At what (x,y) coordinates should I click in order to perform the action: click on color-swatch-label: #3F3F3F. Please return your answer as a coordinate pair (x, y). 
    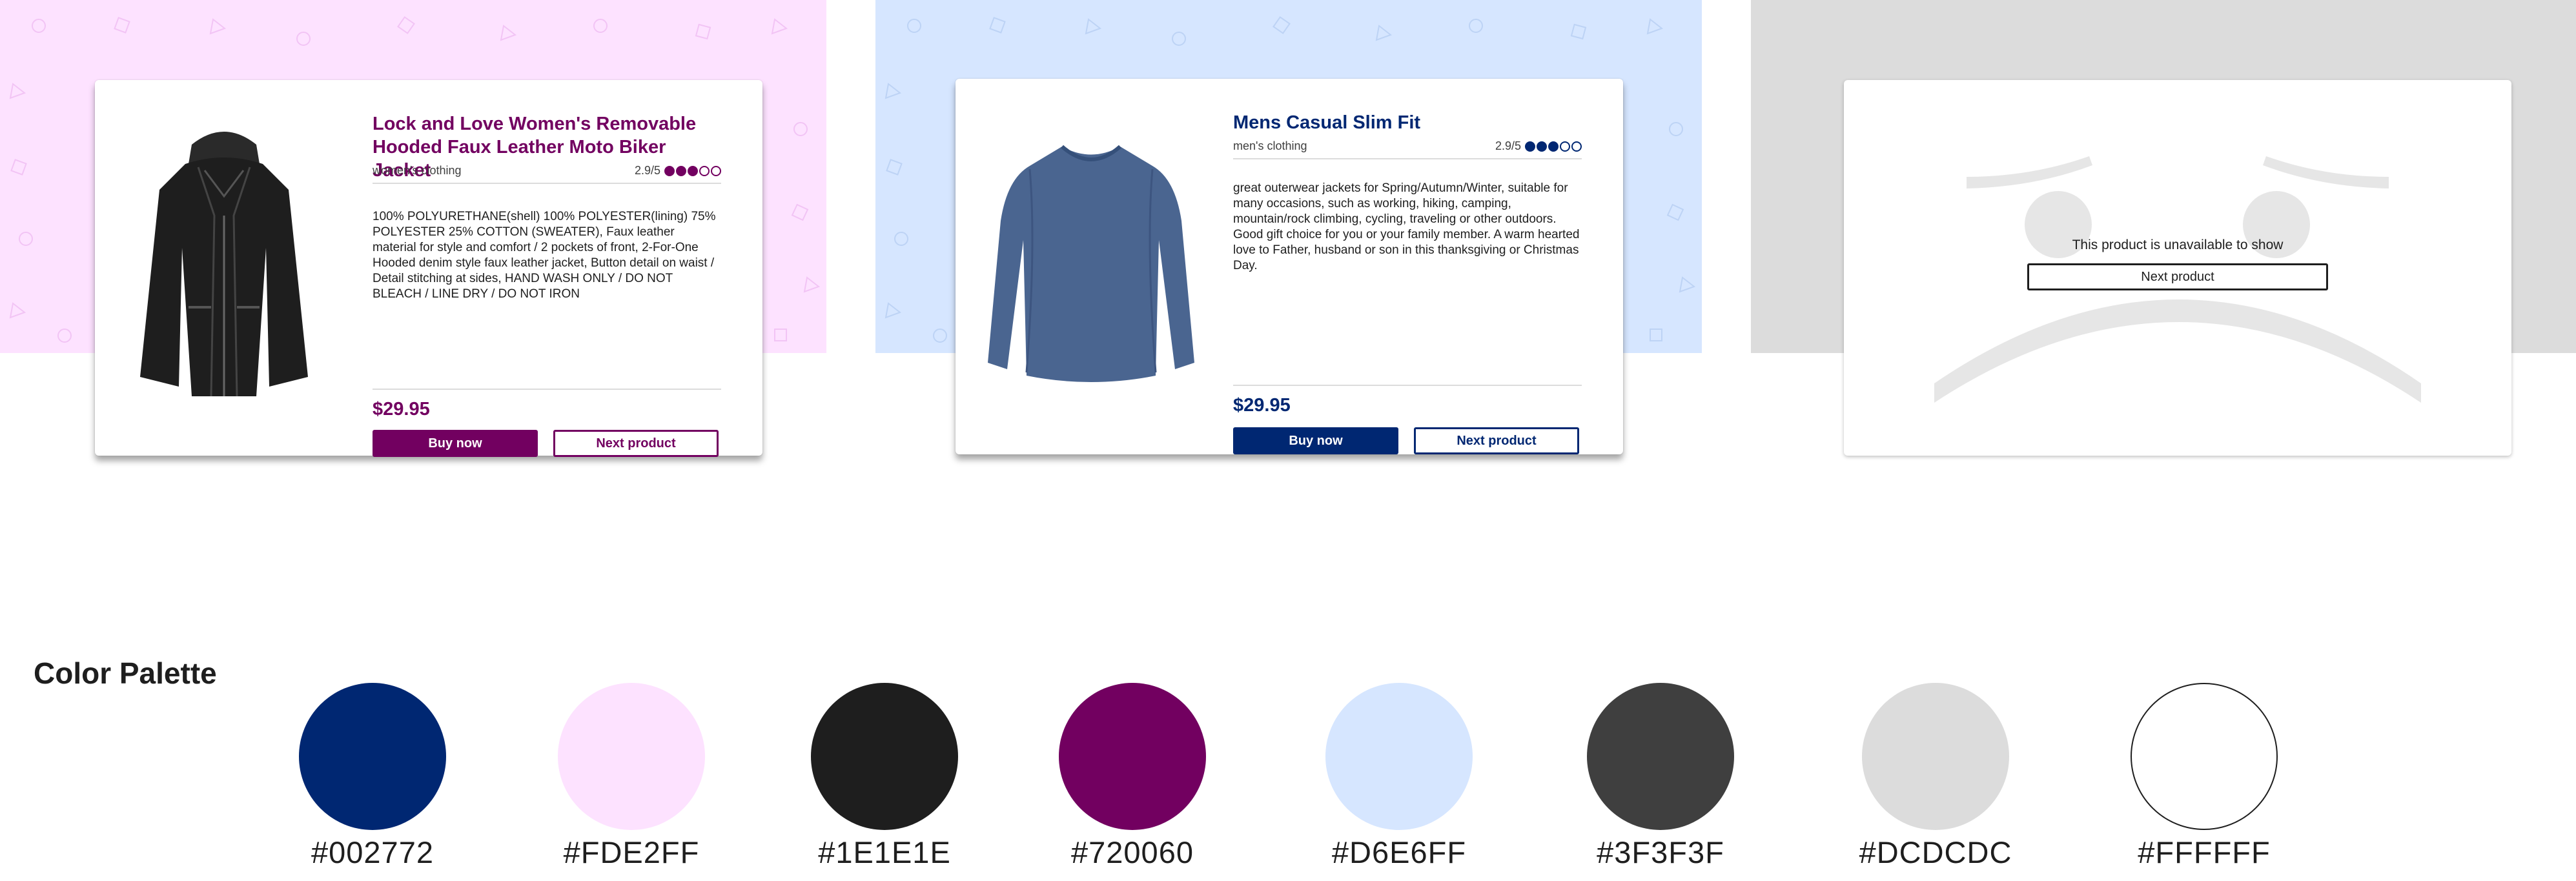
    Looking at the image, I should click on (1661, 852).